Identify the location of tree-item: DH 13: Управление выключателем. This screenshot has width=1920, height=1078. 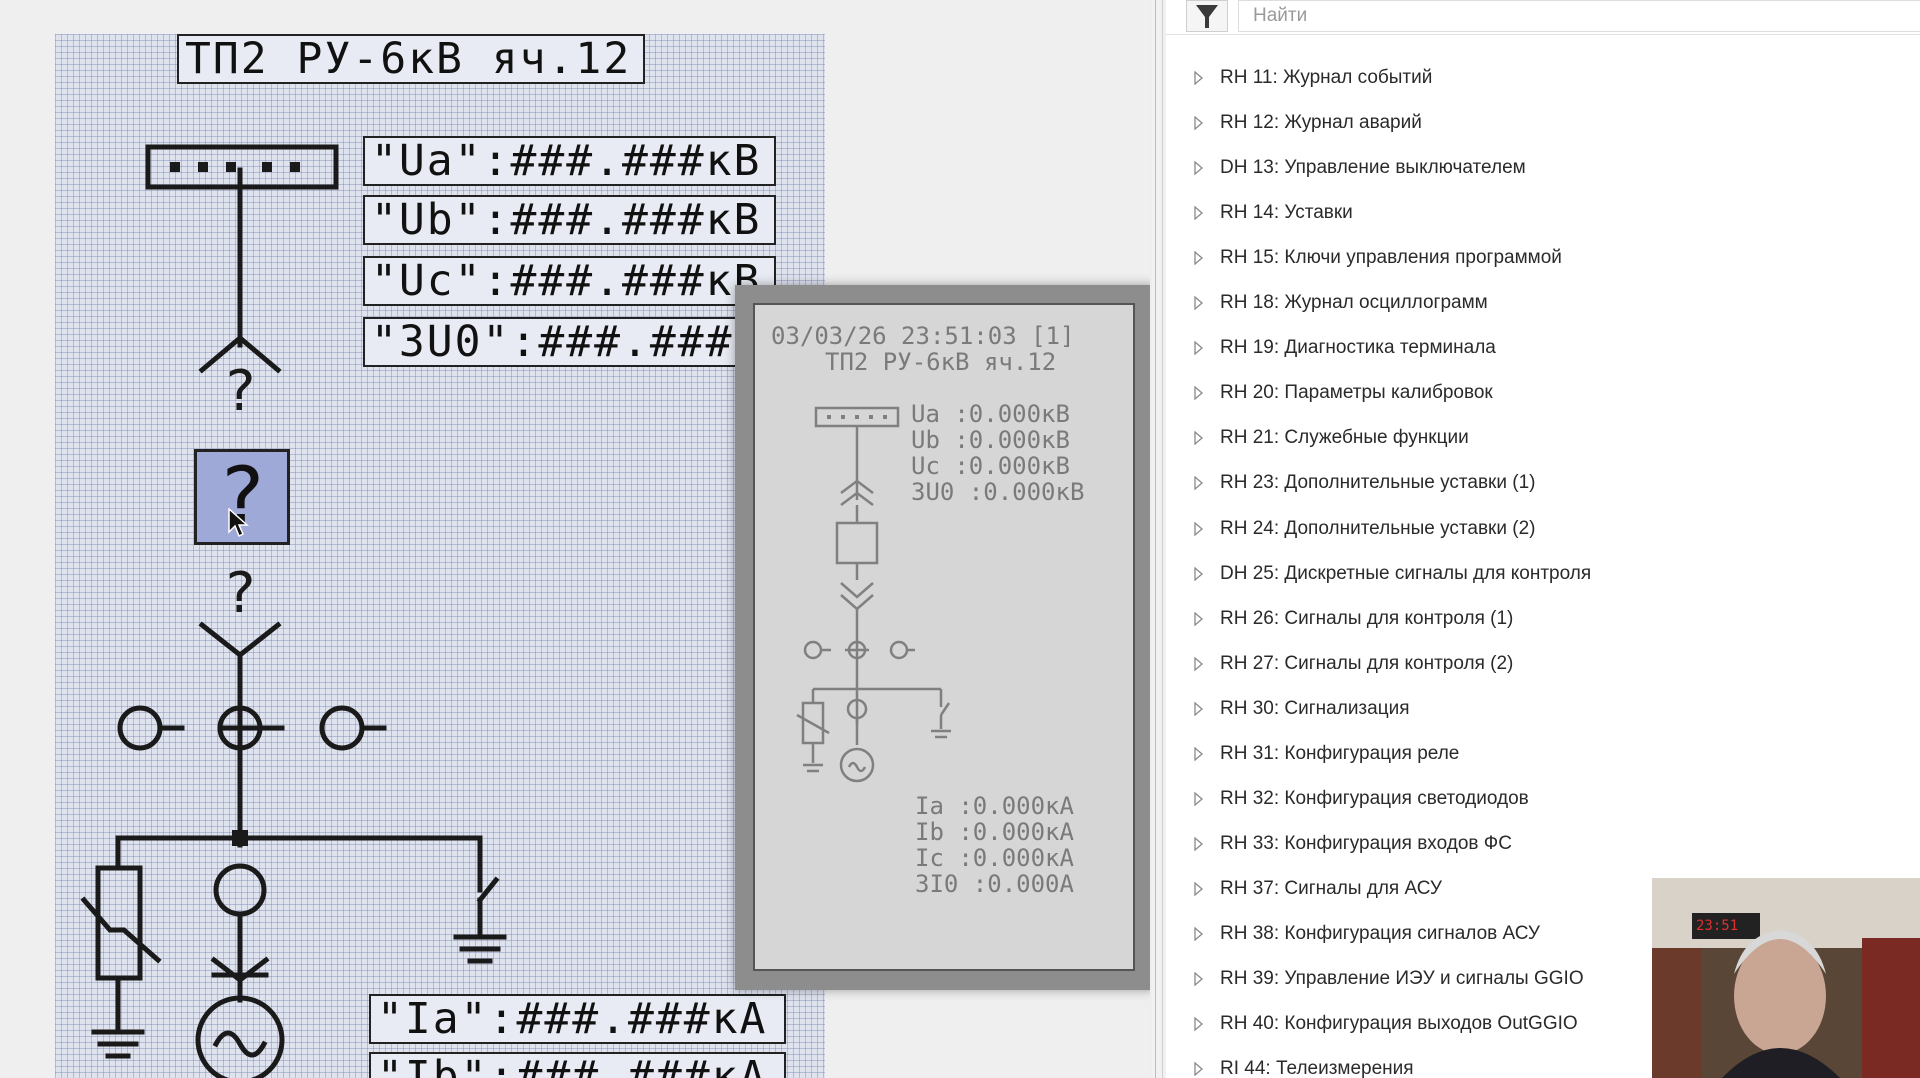
(1543, 168).